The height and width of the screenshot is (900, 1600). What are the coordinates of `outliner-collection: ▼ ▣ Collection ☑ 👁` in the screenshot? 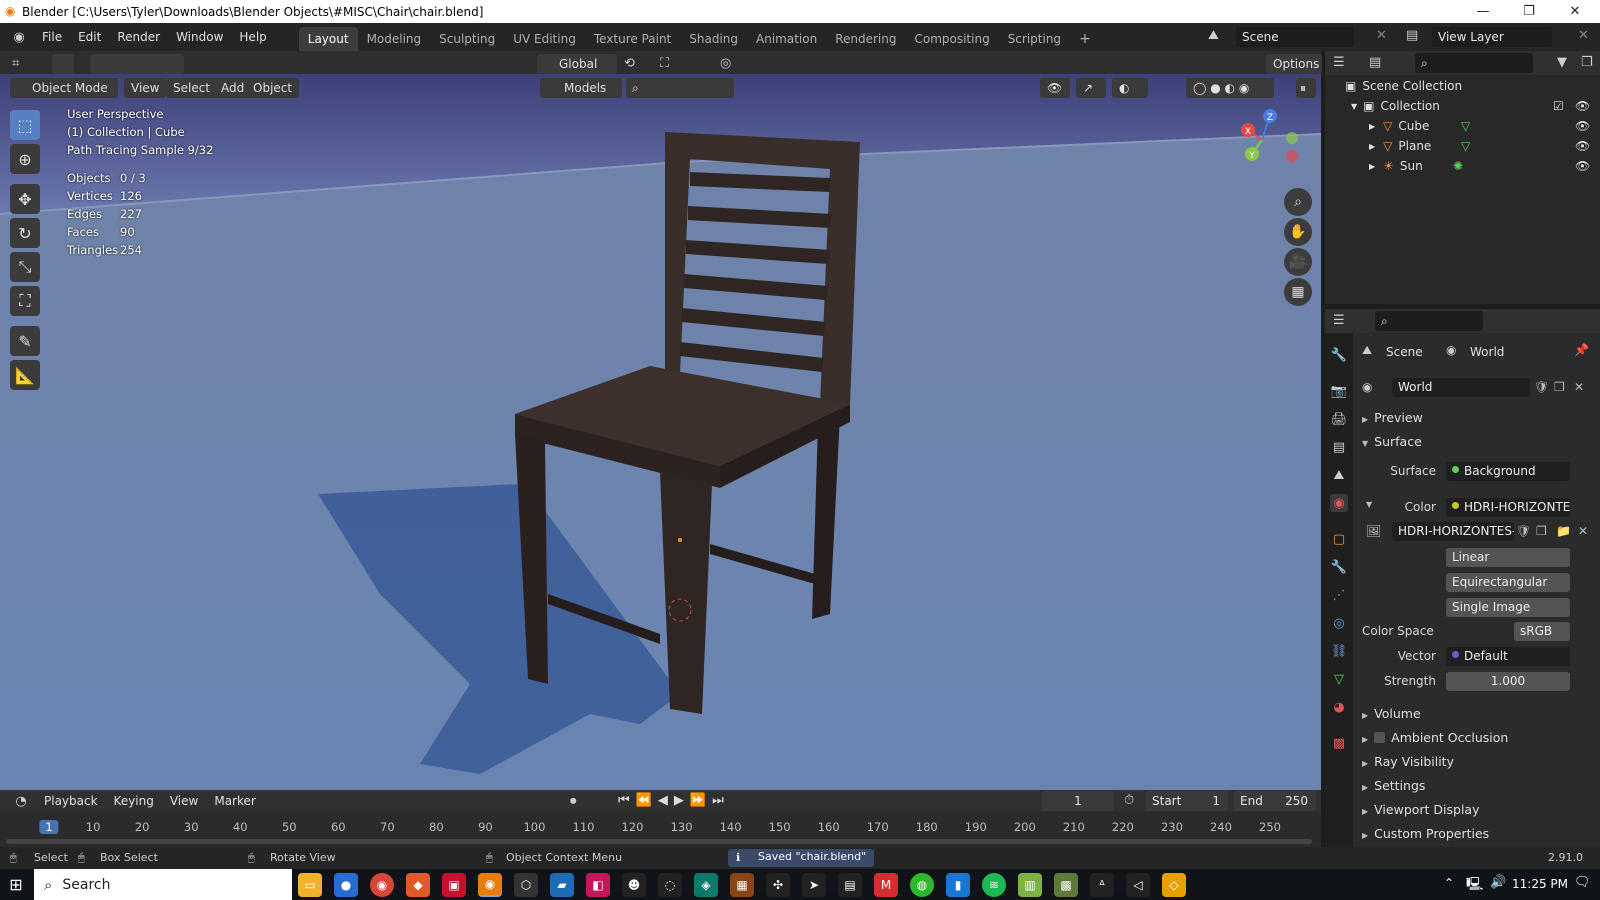 It's located at (1462, 106).